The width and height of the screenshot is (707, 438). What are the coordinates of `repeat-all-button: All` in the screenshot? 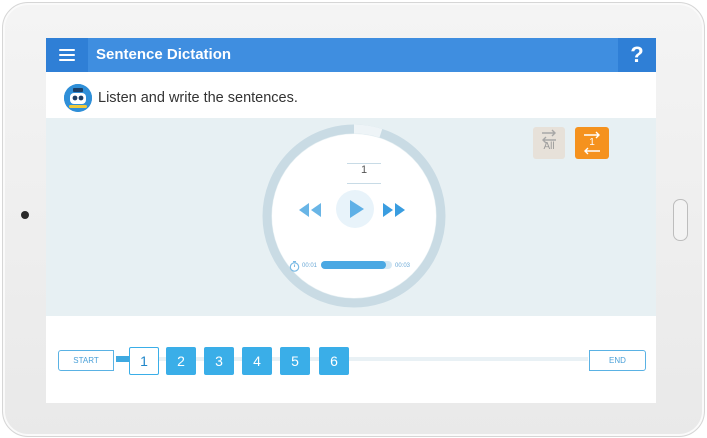 It's located at (549, 143).